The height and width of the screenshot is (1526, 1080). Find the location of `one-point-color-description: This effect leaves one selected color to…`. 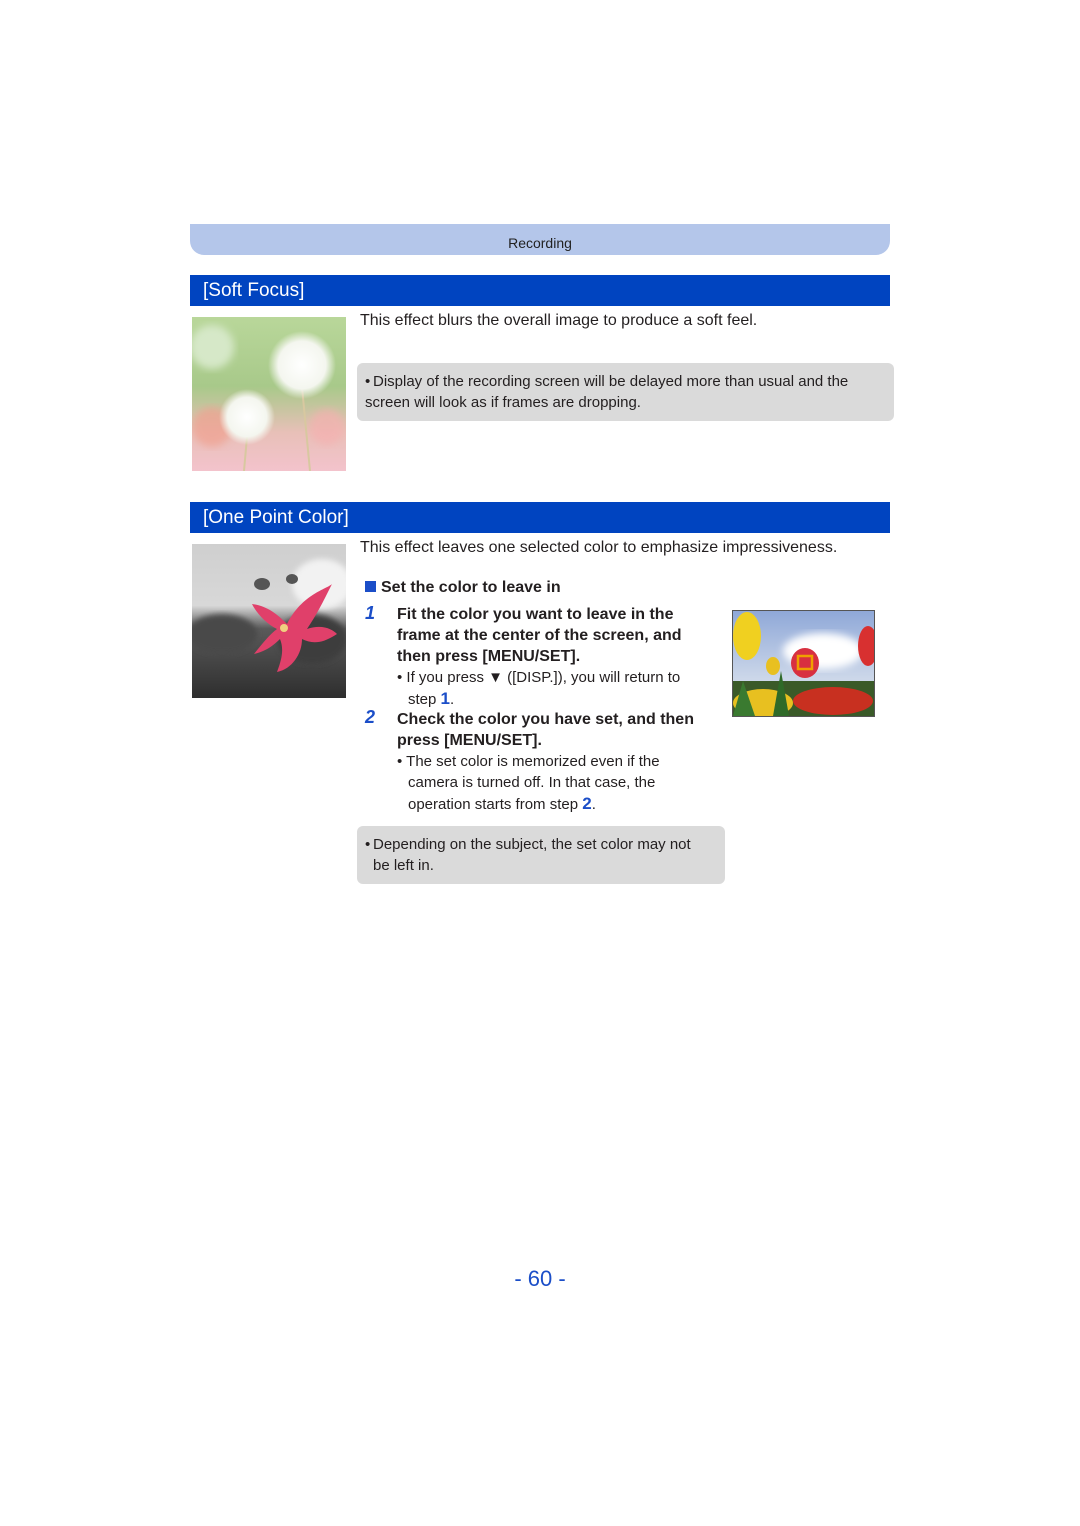

one-point-color-description: This effect leaves one selected color to… is located at coordinates (599, 547).